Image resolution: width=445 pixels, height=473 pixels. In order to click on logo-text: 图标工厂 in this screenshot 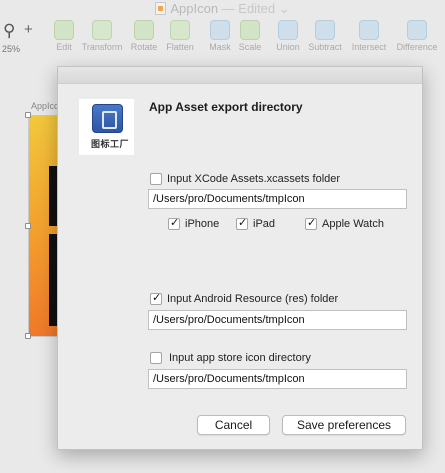, I will do `click(110, 144)`.